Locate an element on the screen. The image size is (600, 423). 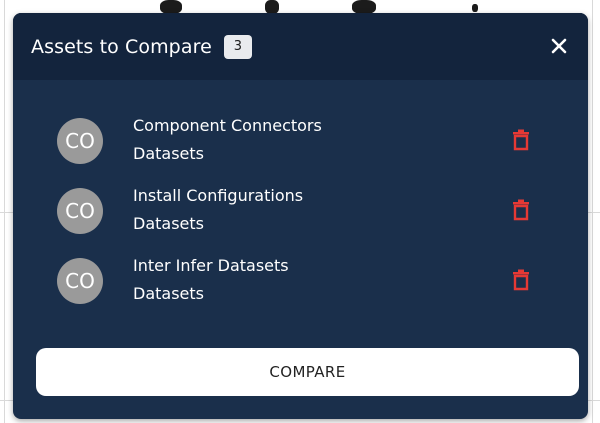
asset-item: CO Inter Infer Datasets Datasets is located at coordinates (300, 277).